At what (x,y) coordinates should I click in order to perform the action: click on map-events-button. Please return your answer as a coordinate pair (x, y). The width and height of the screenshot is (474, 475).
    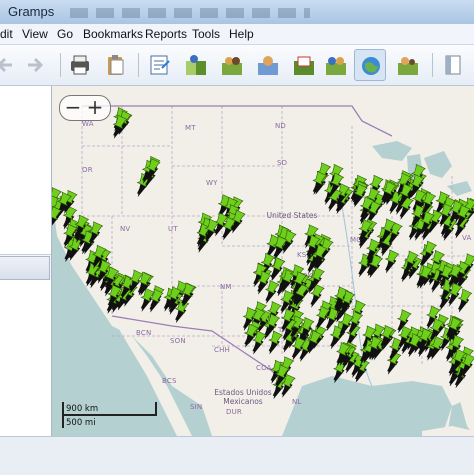
    Looking at the image, I should click on (304, 65).